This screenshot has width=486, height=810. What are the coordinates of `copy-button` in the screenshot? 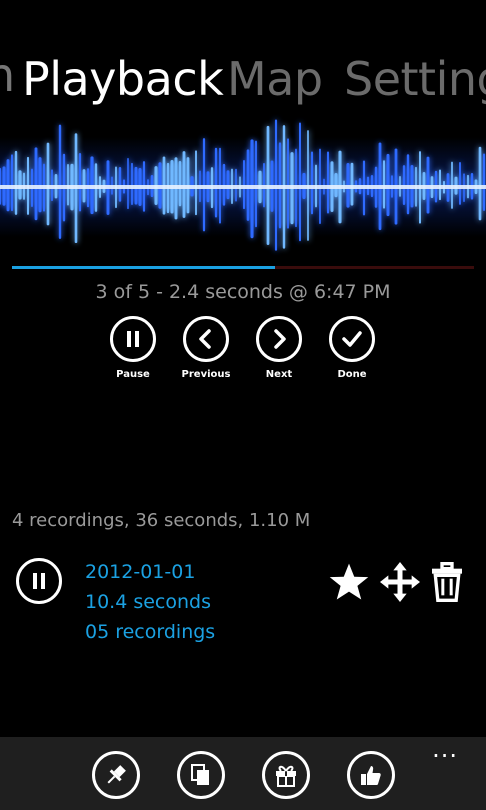 It's located at (201, 775).